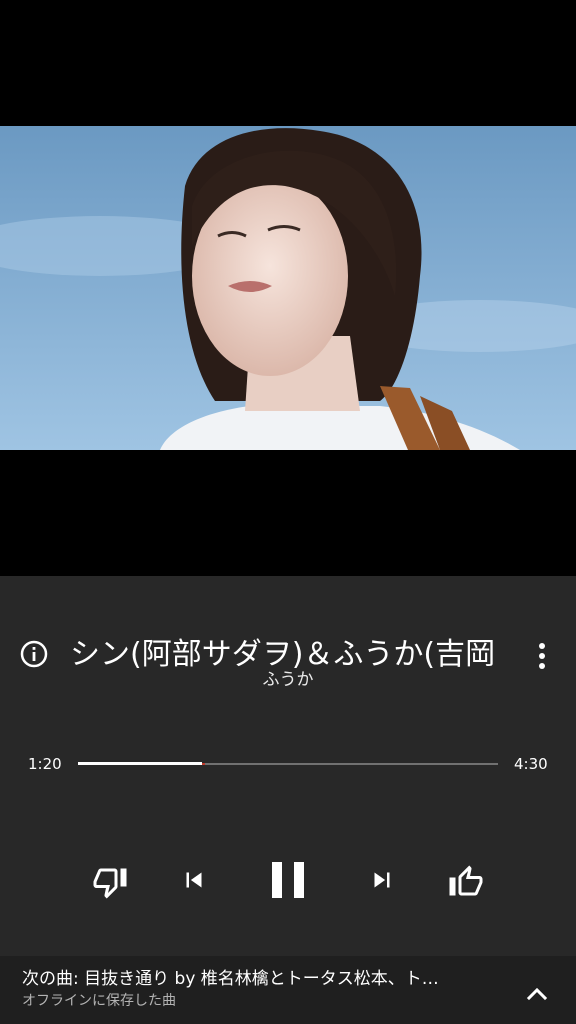 The image size is (576, 1024). What do you see at coordinates (288, 680) in the screenshot?
I see `artist-name: ふうか` at bounding box center [288, 680].